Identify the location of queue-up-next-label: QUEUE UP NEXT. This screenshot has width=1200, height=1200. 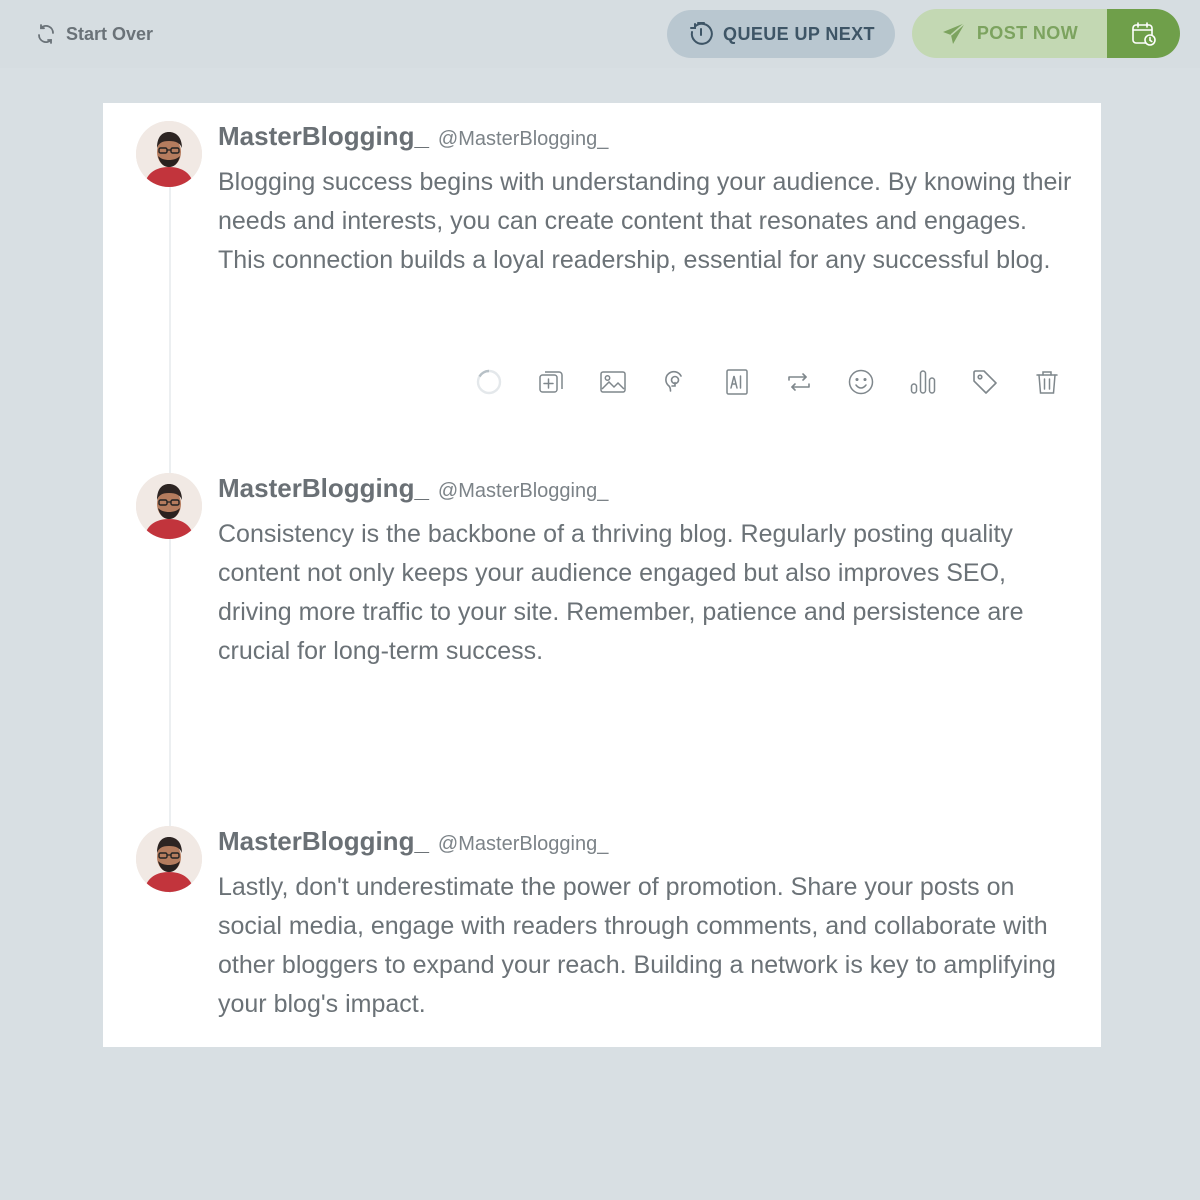
(799, 33).